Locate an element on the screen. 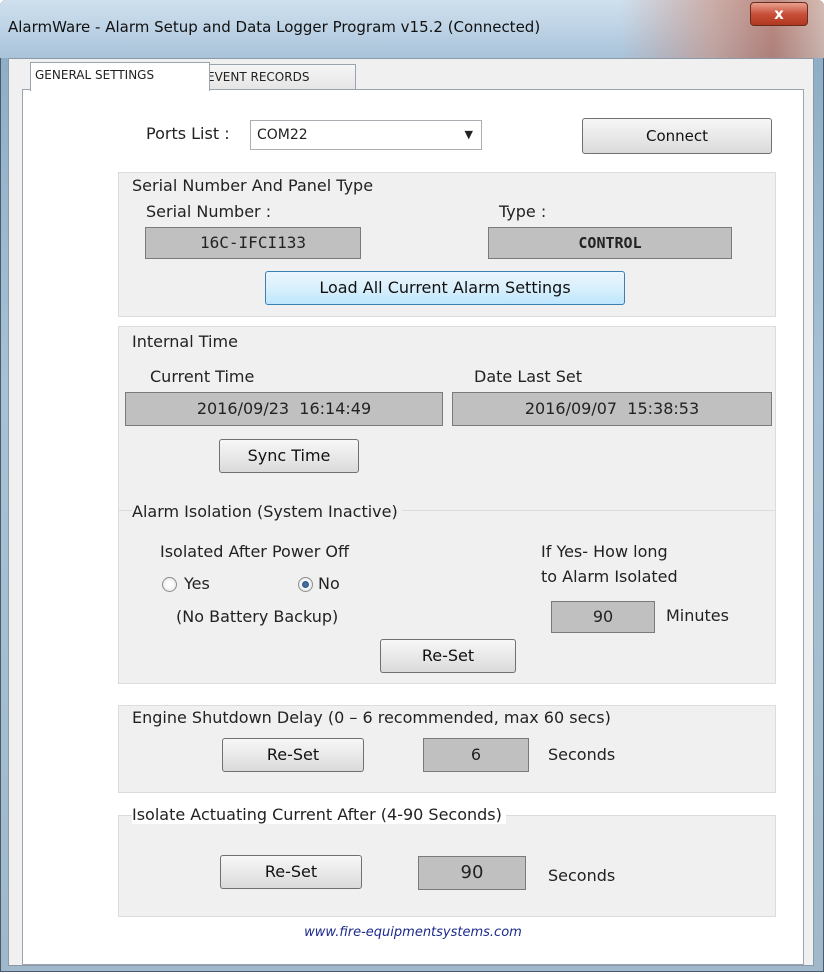  current-time-label: Current Time is located at coordinates (202, 376).